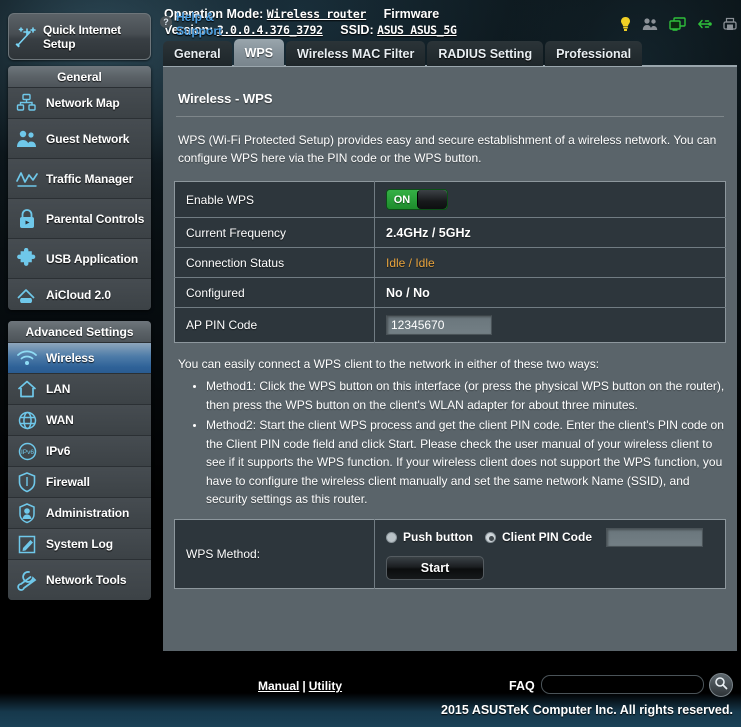  I want to click on sidebar-item-usb-application: USB Application, so click(79, 259).